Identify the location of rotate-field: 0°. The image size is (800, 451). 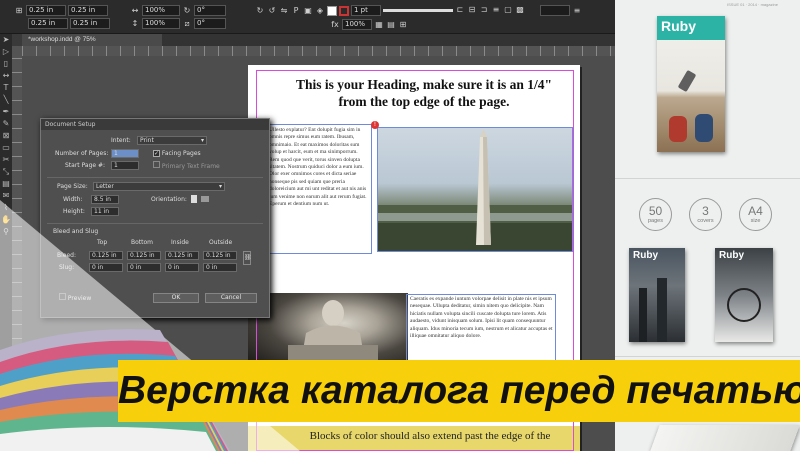
(210, 10).